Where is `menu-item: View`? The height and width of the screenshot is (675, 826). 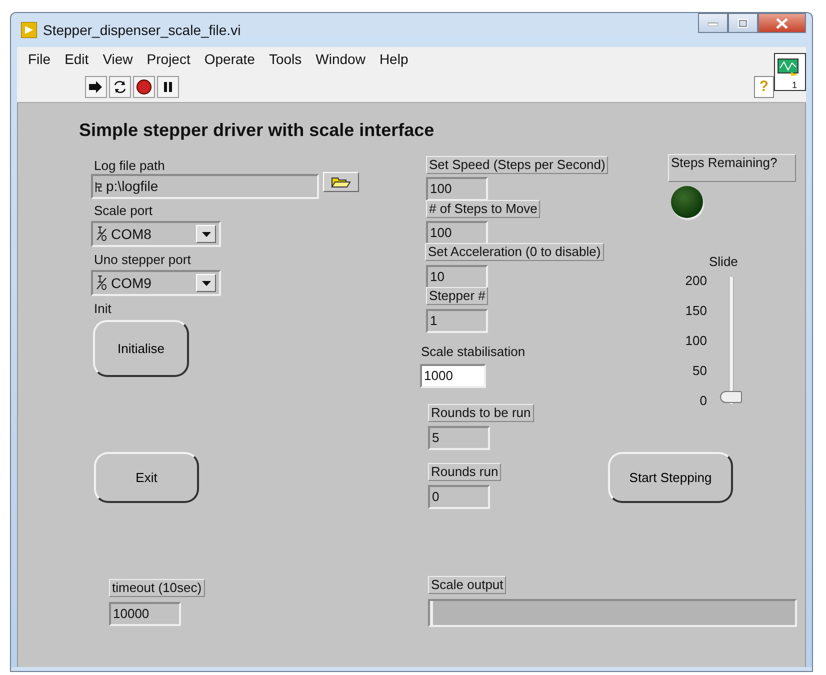 menu-item: View is located at coordinates (118, 59).